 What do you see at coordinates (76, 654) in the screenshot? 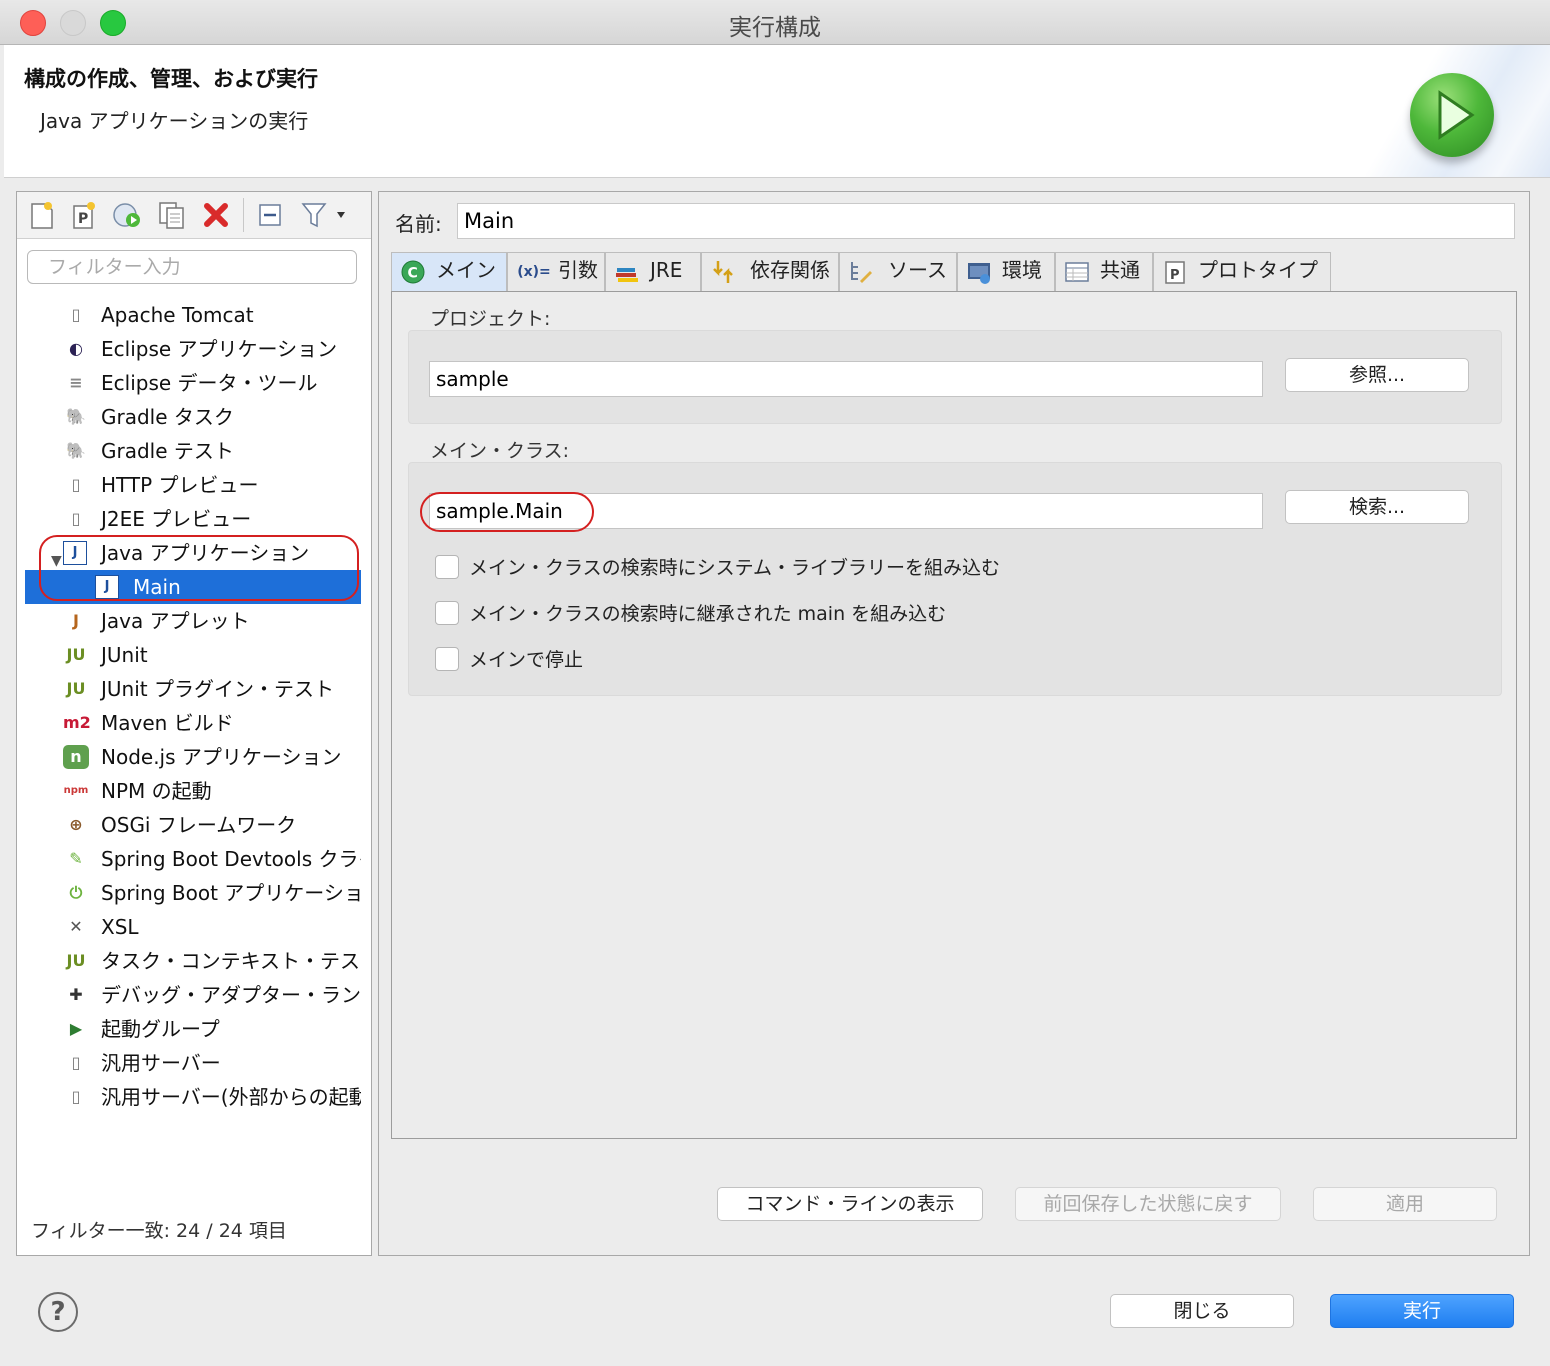
I see `junit-icon: JU` at bounding box center [76, 654].